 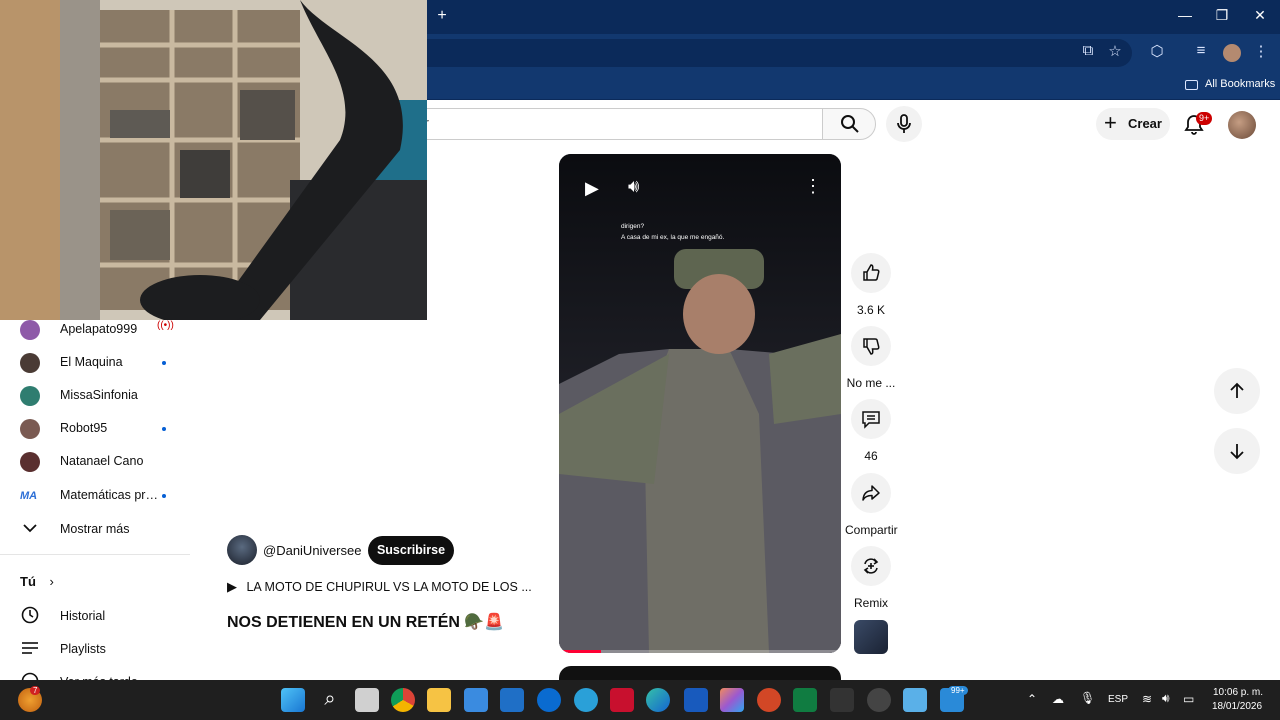 What do you see at coordinates (105, 362) in the screenshot?
I see `subscription-item: El Maquina` at bounding box center [105, 362].